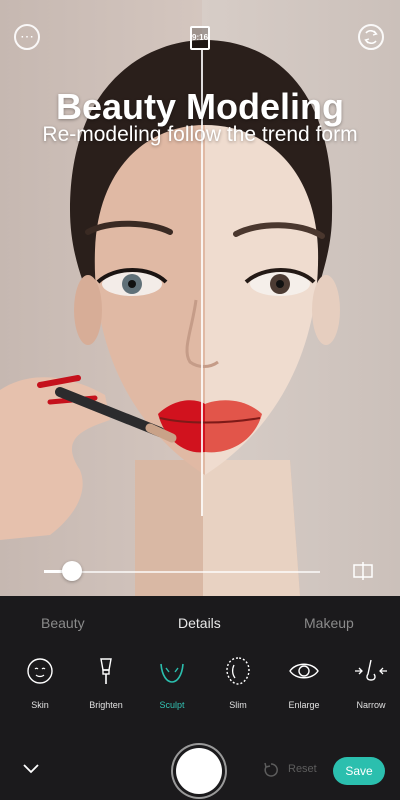  What do you see at coordinates (271, 770) in the screenshot?
I see `reset-icon` at bounding box center [271, 770].